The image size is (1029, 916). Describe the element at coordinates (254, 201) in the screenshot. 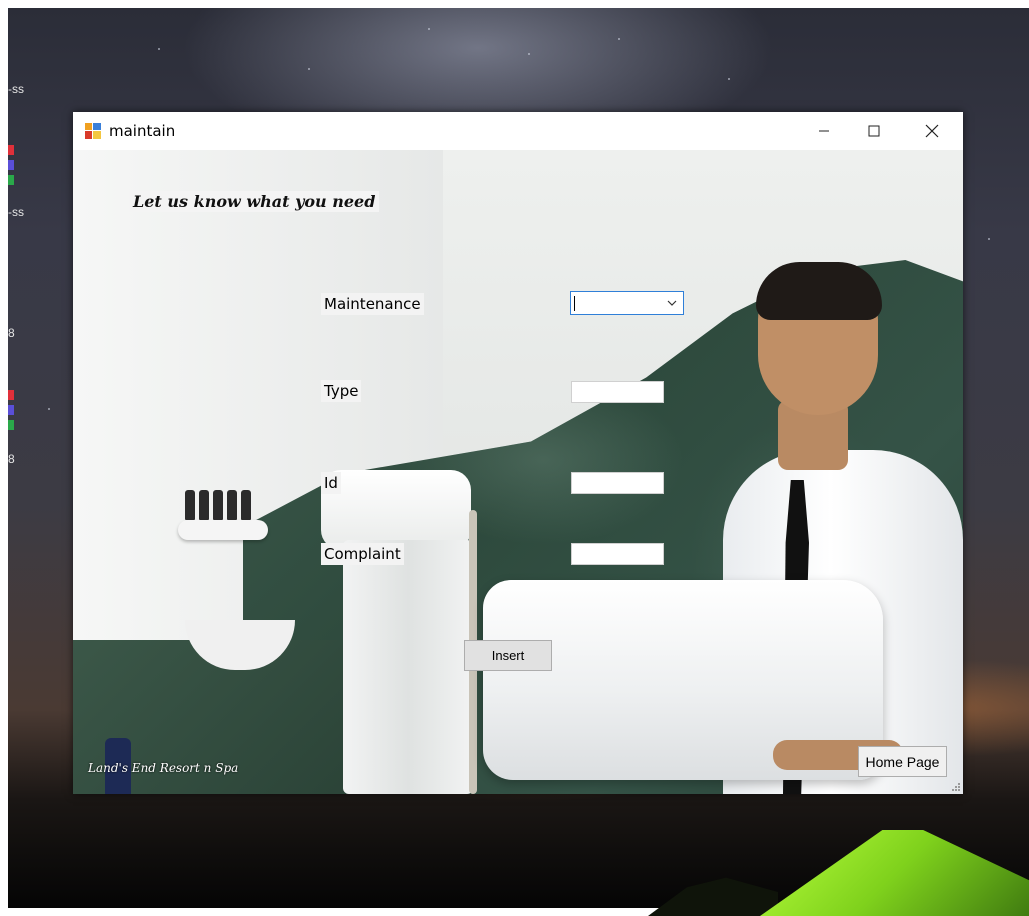

I see `form-heading: Let us know what you need` at that location.